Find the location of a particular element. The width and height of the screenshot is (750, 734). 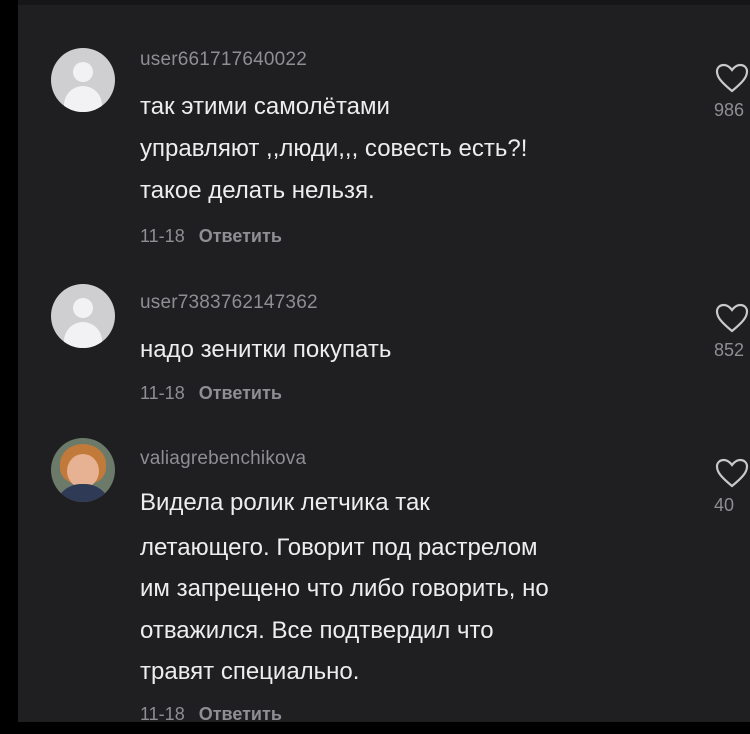

comment-username: valiagrebenchikova is located at coordinates (223, 459).